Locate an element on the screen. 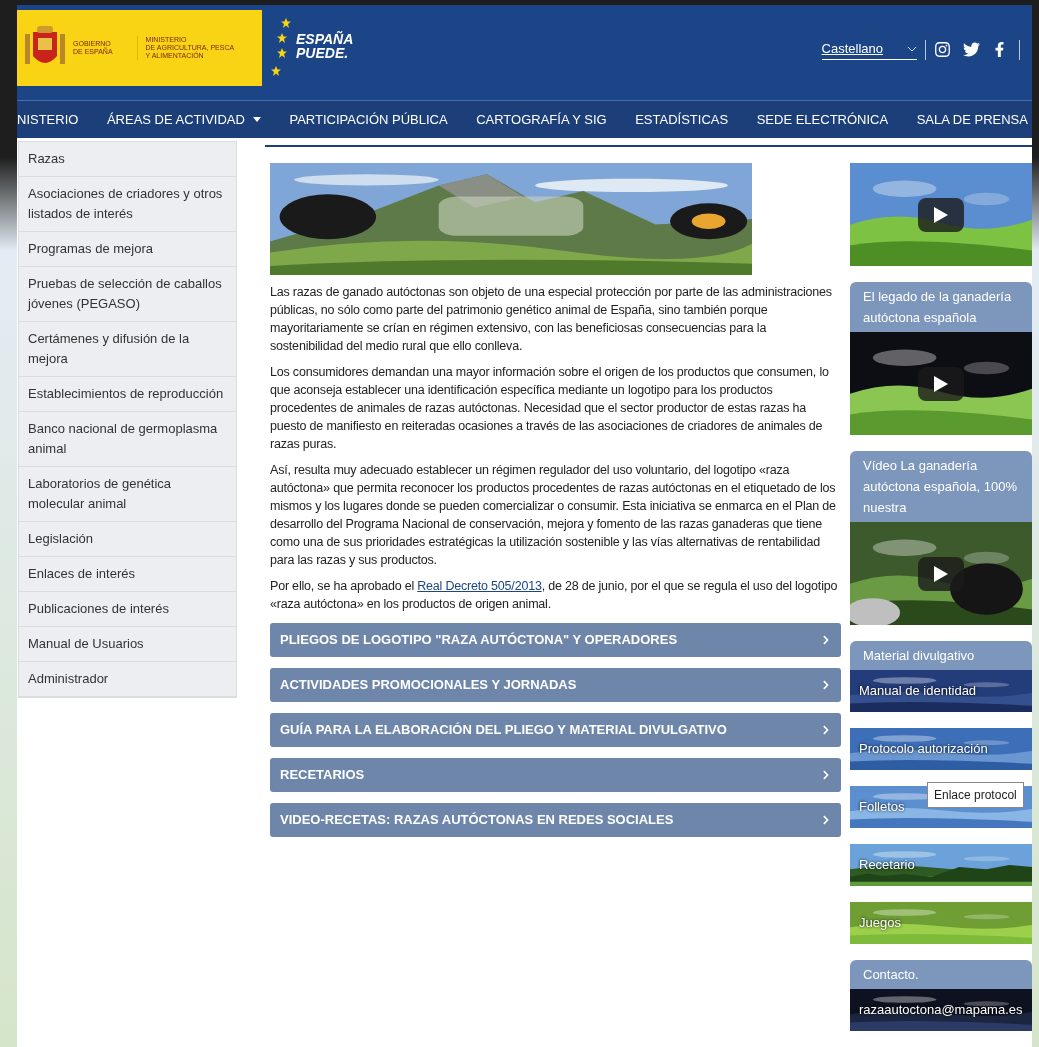  paragraph: Así, resulta muy adecuado establecer un régimen regulador del uso voluntario, del logotipo «raza autóctona» que permita reconocer los productos procedentes de razas autóctonas en el etiquetado de los mismos y los lugares donde se pueden comercializar o consumir. Esta iniciativa se enmarca en el Plan de desarrollo del Programa Nacional de conservación, mejora y fomento de las razas ganaderas que tiene como una de sus prioridades estratégicas la utilización sostenible y las vías alternativas de rentabilidad para las razas y sus productos. is located at coordinates (553, 515).